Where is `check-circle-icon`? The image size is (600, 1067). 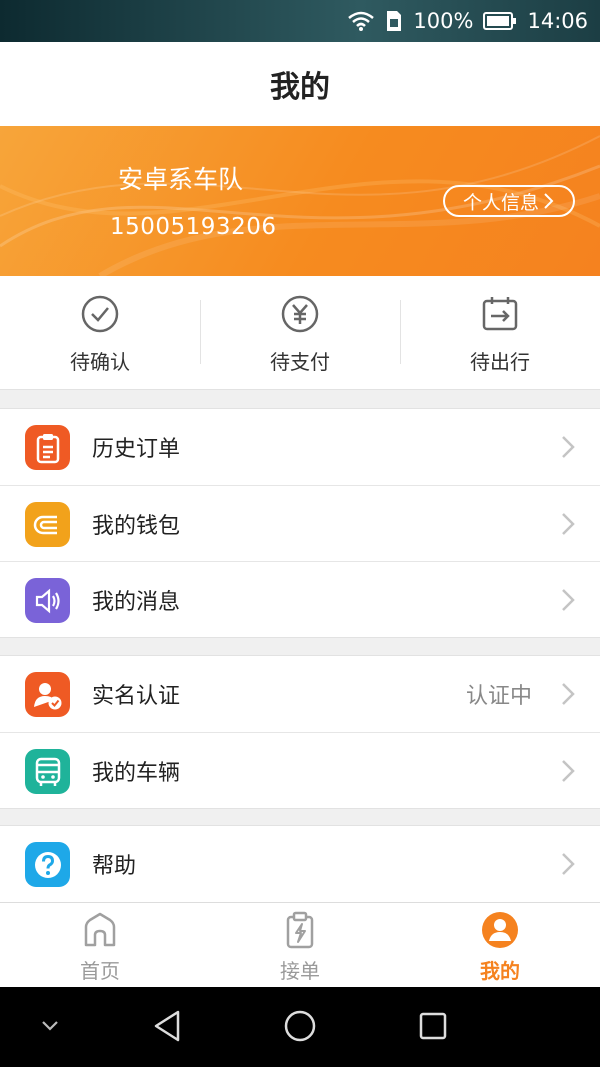 check-circle-icon is located at coordinates (100, 314).